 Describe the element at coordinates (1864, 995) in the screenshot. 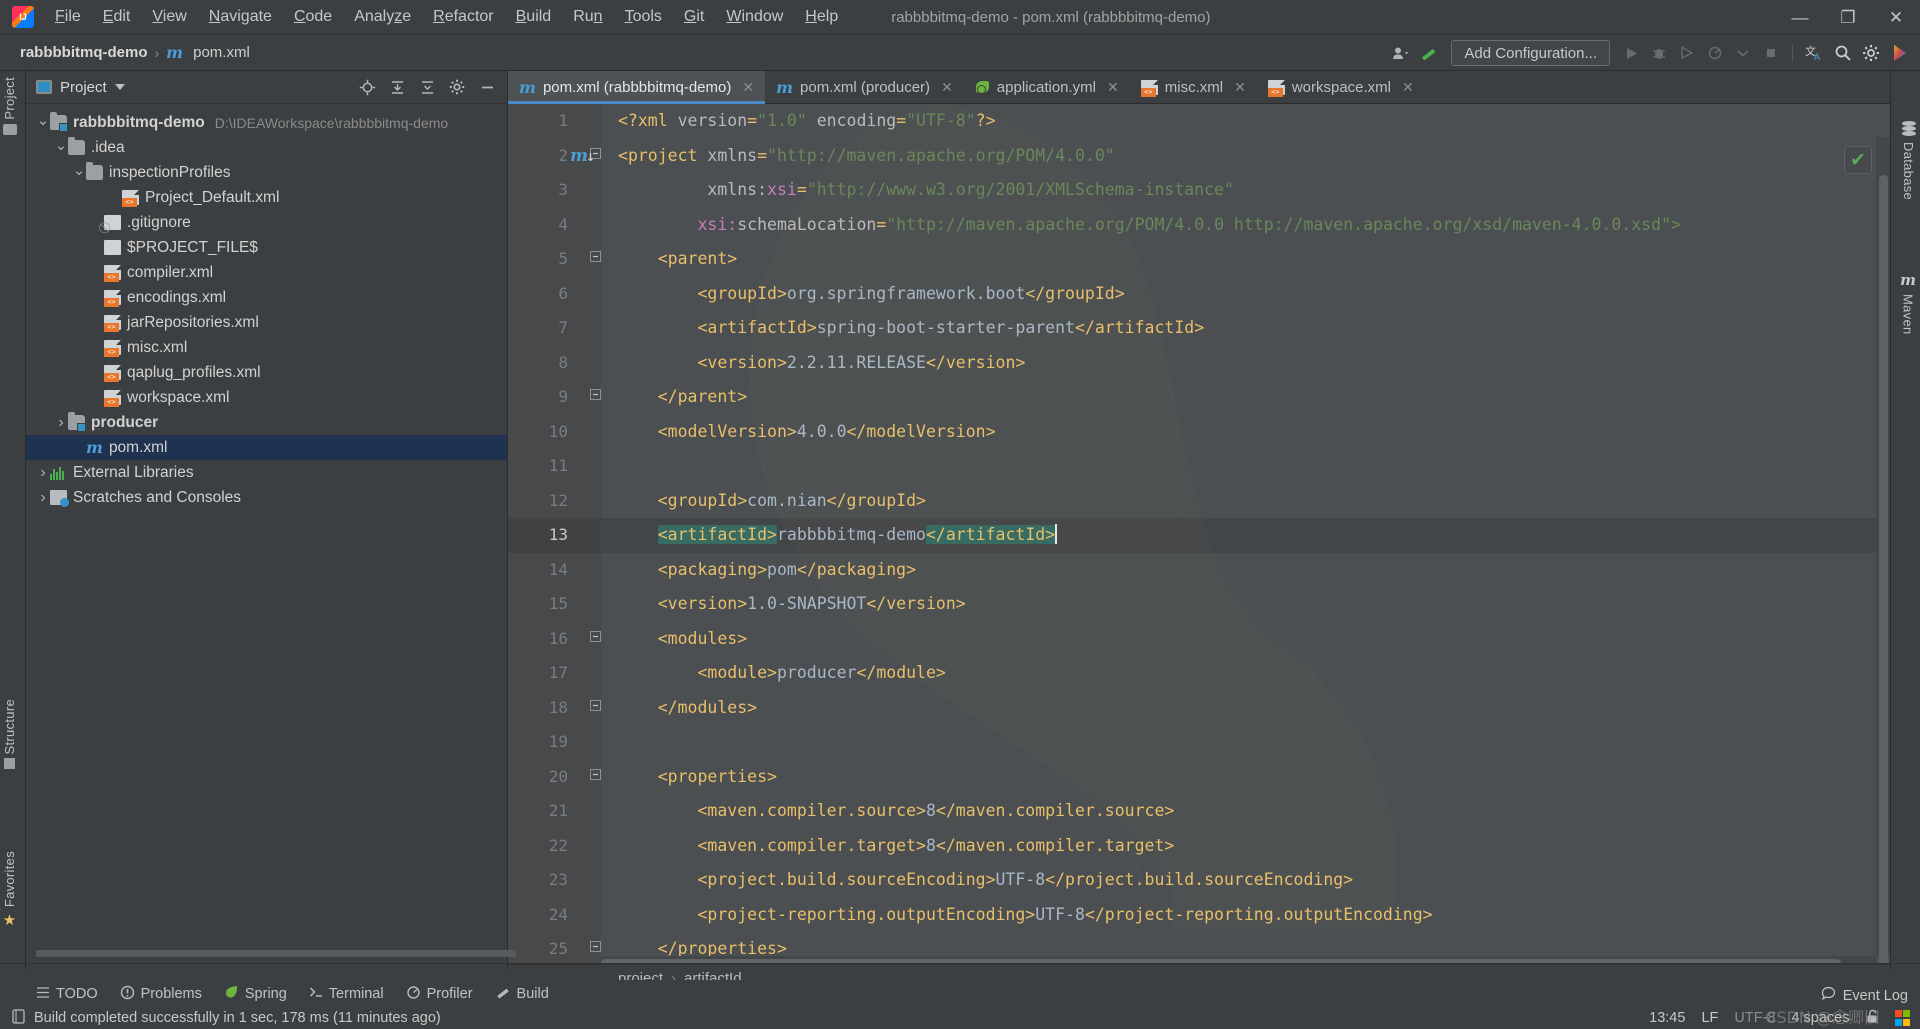

I see `event-log-button: Event Log` at that location.